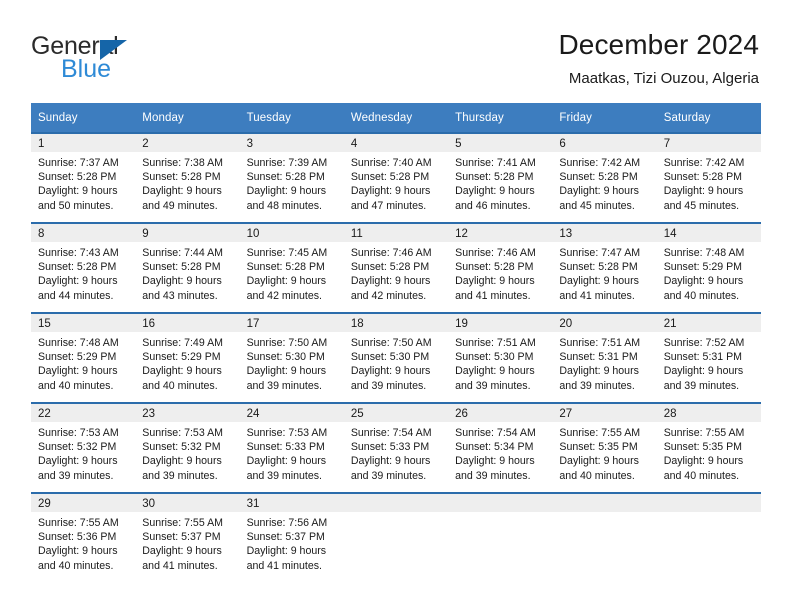 This screenshot has width=792, height=612. I want to click on daylight-text-line2: and 49 minutes., so click(180, 205).